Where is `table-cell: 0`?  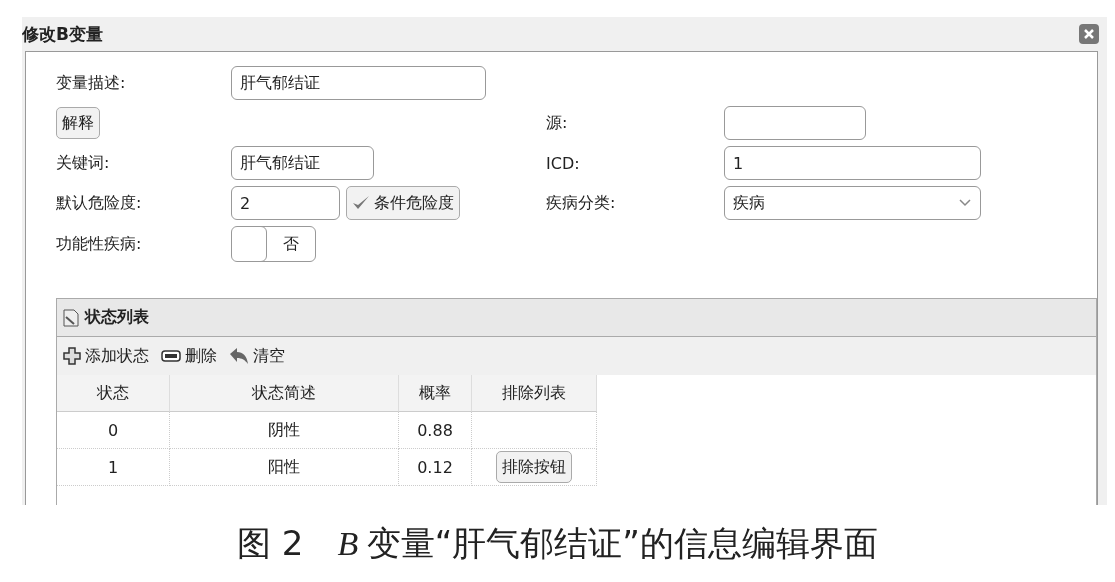
table-cell: 0 is located at coordinates (113, 430).